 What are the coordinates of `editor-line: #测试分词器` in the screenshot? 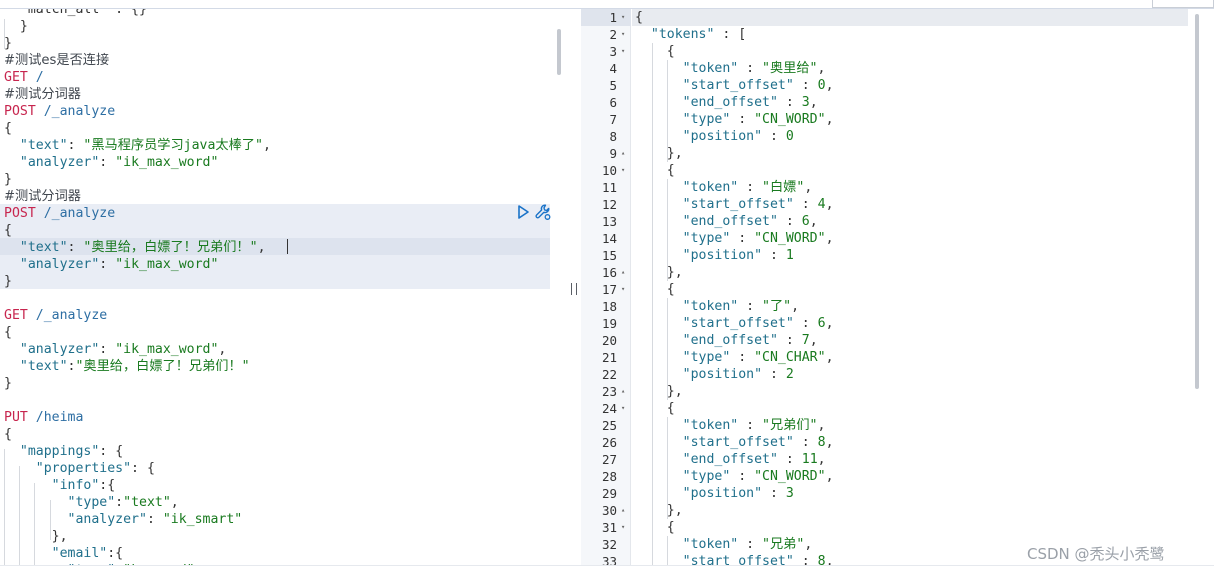 It's located at (42, 94).